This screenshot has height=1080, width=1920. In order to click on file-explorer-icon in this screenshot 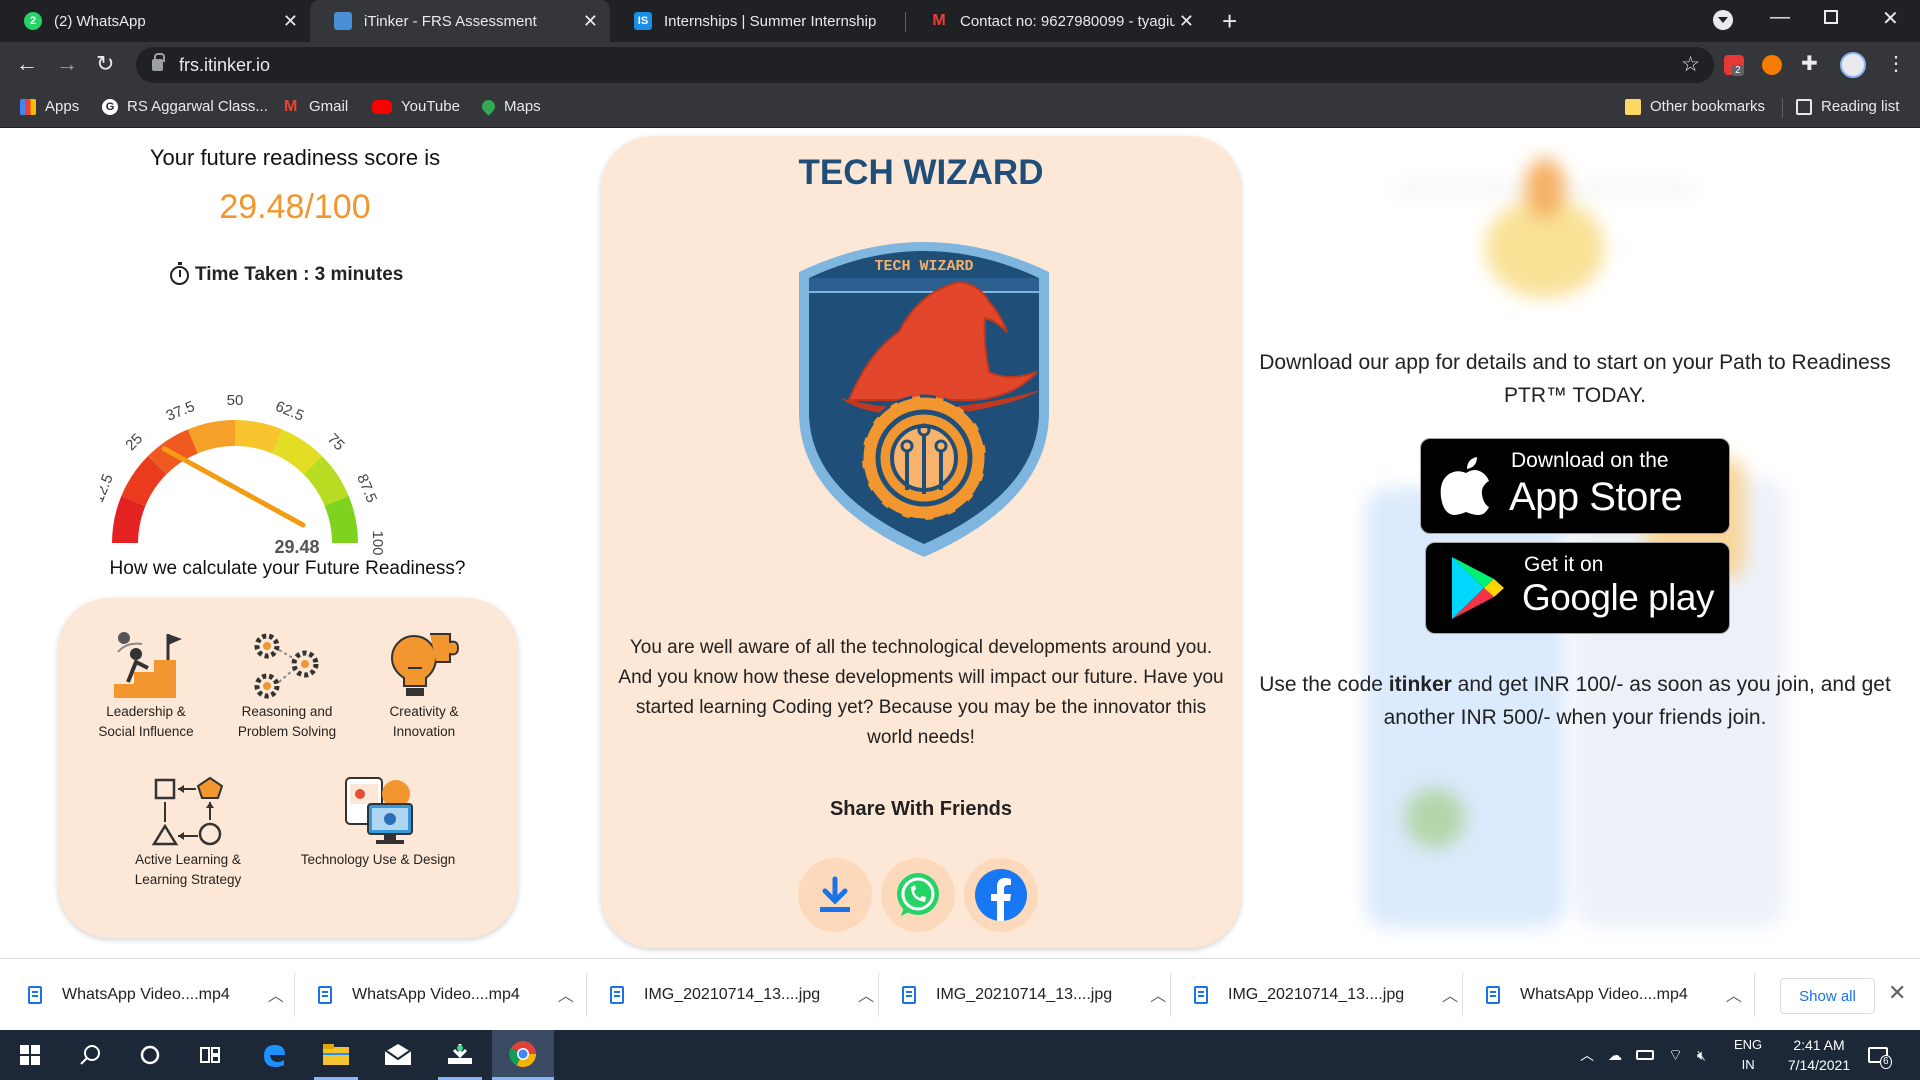, I will do `click(336, 1055)`.